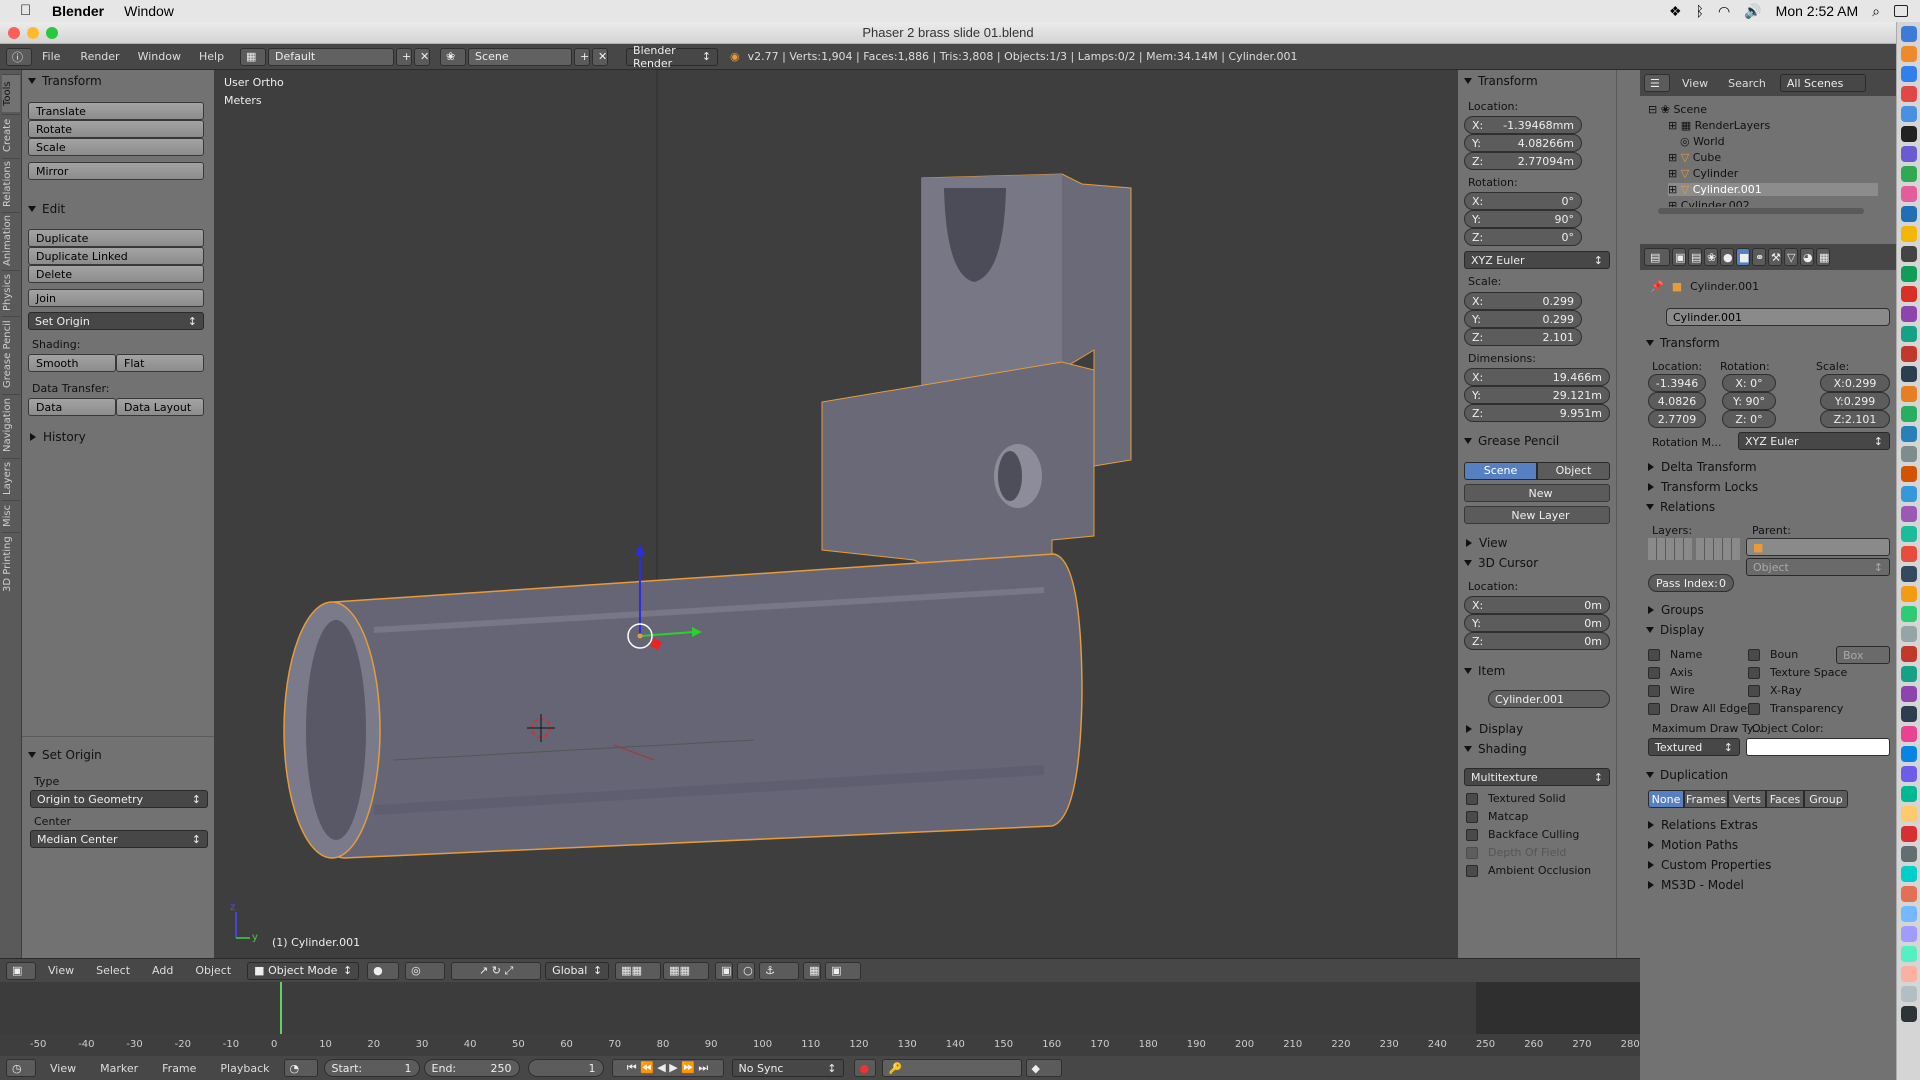  What do you see at coordinates (383, 970) in the screenshot?
I see `shading-select-icon: ●` at bounding box center [383, 970].